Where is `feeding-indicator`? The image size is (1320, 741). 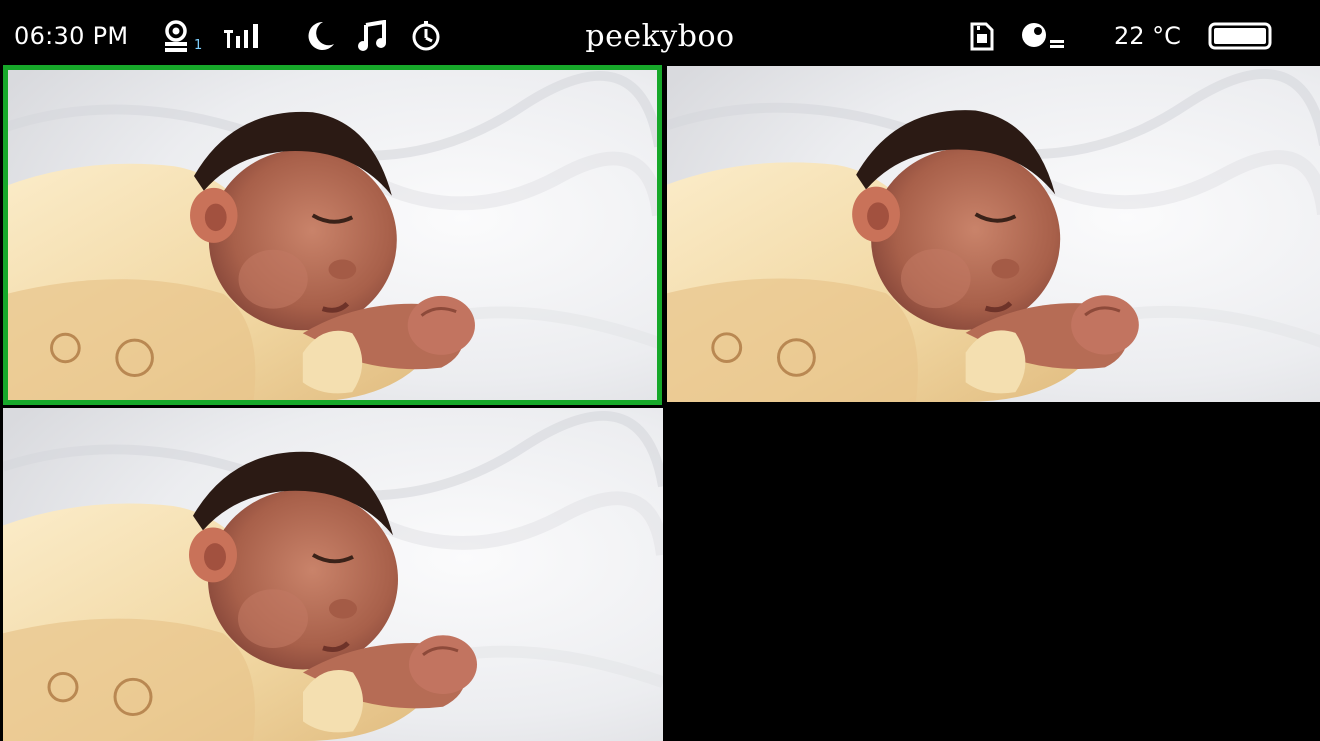 feeding-indicator is located at coordinates (1046, 36).